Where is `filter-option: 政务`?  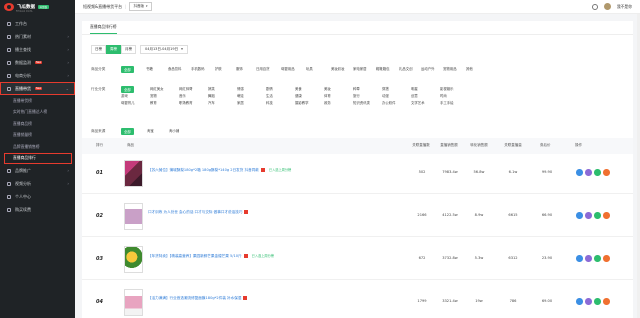 filter-option: 政务 is located at coordinates (327, 102).